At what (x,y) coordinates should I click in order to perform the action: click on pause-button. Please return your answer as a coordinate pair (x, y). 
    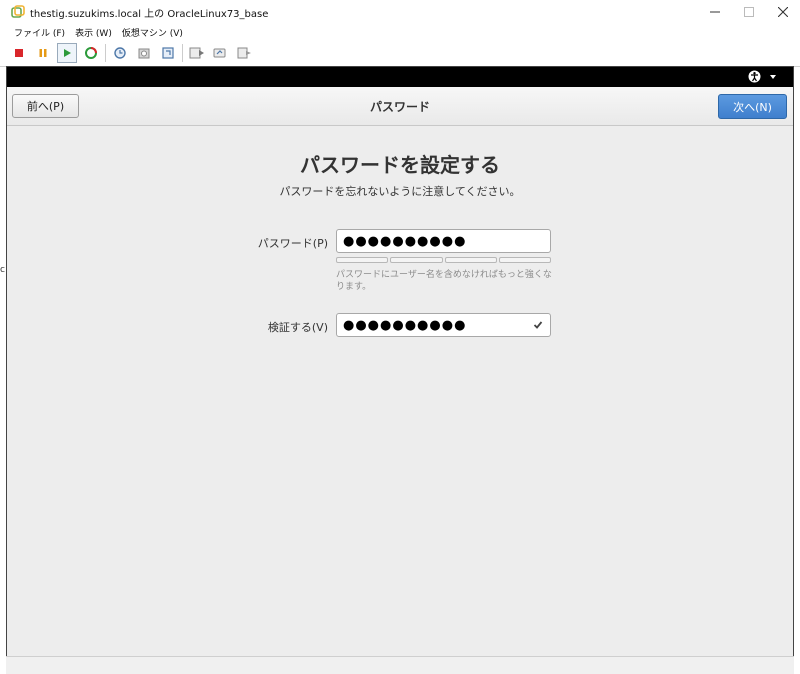
    Looking at the image, I should click on (43, 53).